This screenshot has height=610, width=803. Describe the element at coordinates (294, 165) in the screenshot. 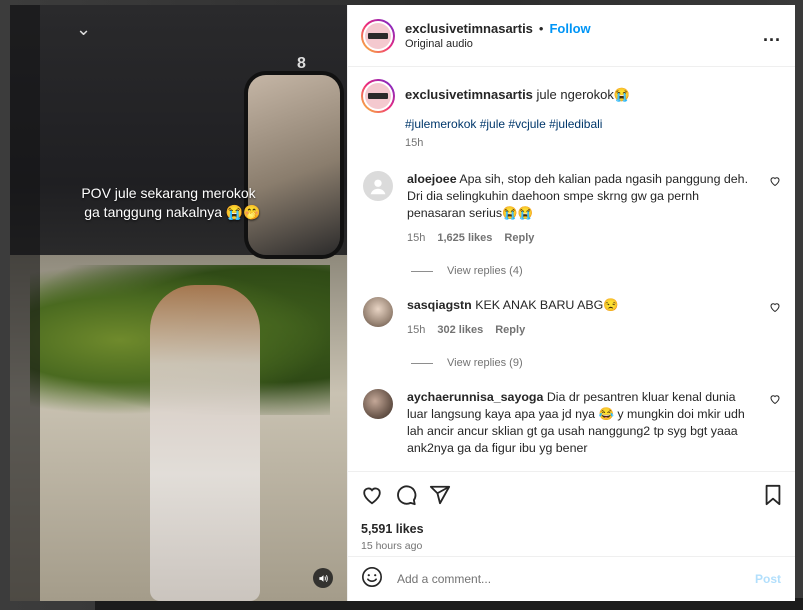

I see `video-phone-frame` at that location.